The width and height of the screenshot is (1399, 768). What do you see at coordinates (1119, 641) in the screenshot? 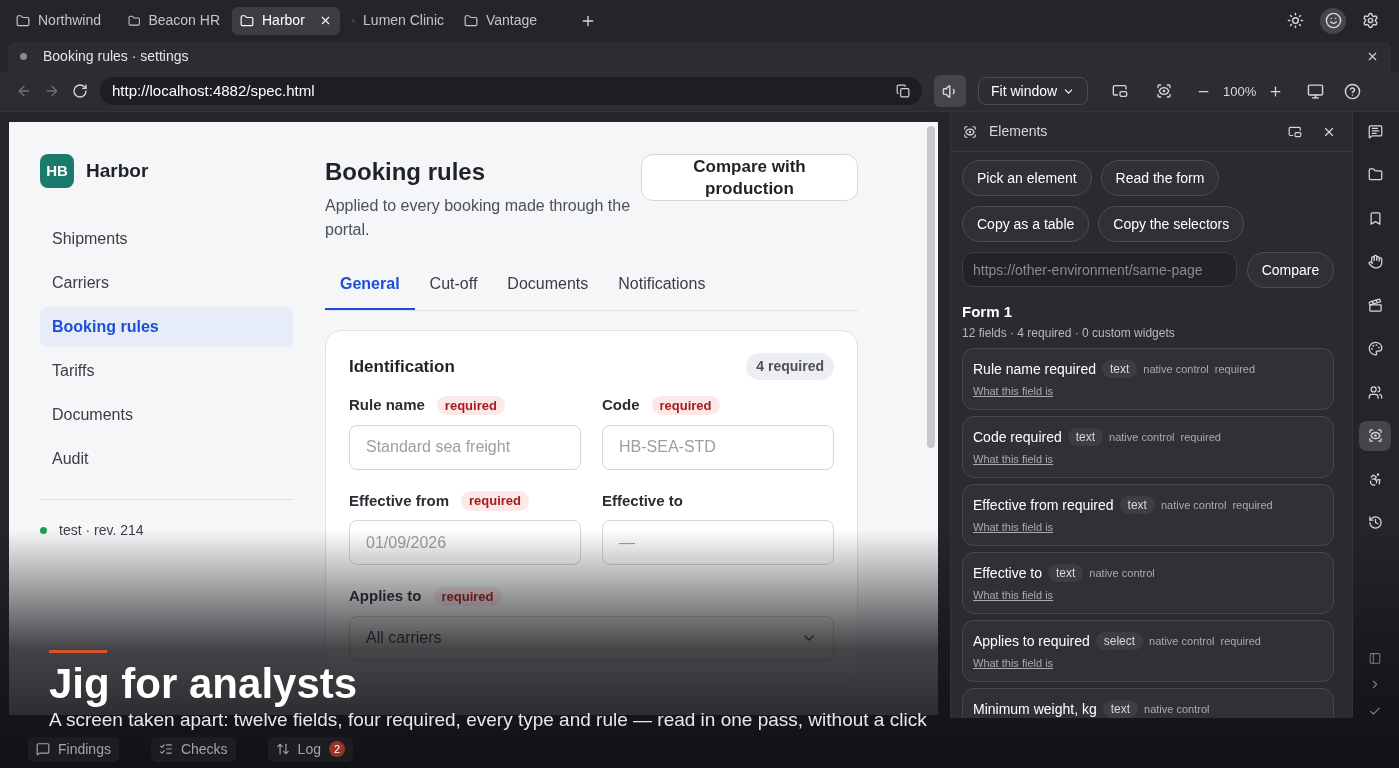
I see `type-tag: select` at bounding box center [1119, 641].